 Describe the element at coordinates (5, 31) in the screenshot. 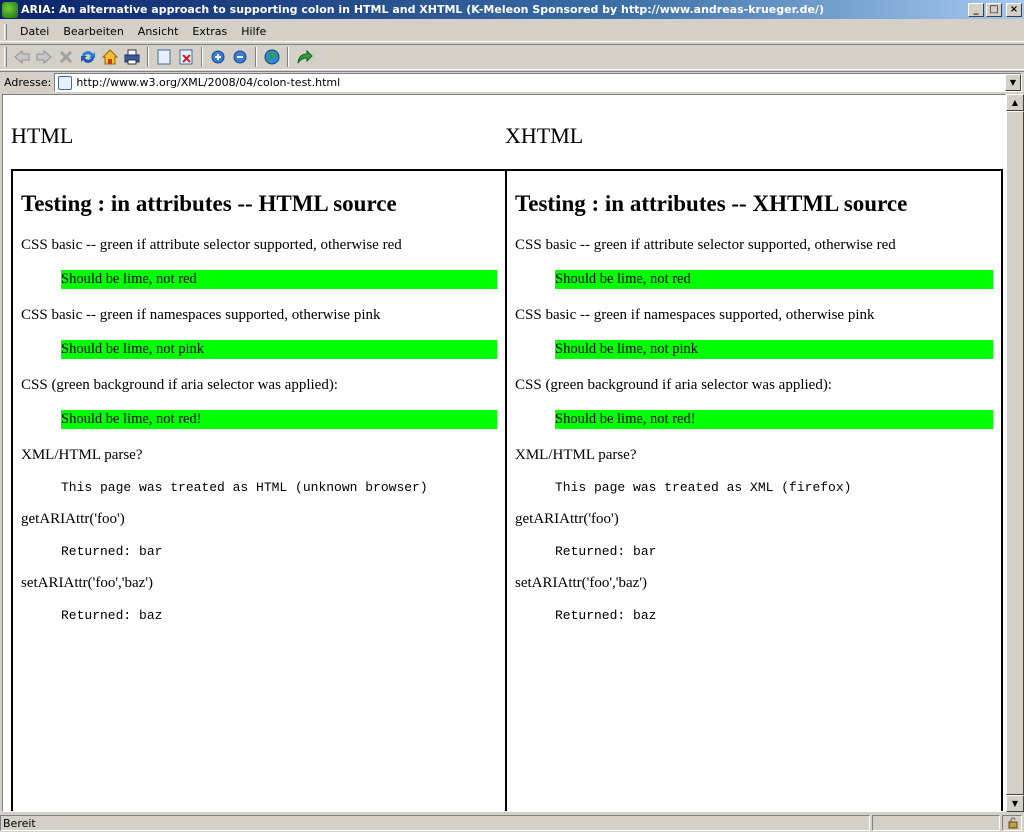

I see `menu-grip` at that location.